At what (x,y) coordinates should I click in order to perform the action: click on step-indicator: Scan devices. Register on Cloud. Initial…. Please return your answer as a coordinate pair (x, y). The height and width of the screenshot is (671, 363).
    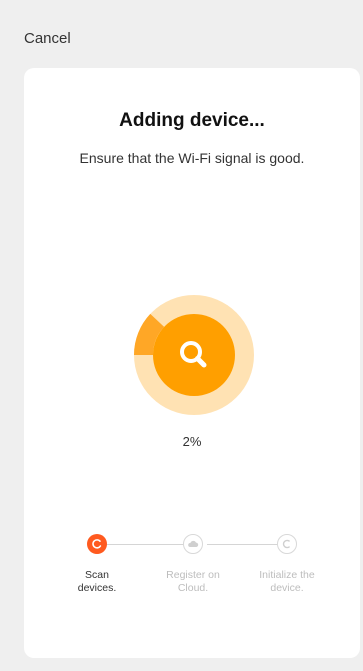
    Looking at the image, I should click on (192, 570).